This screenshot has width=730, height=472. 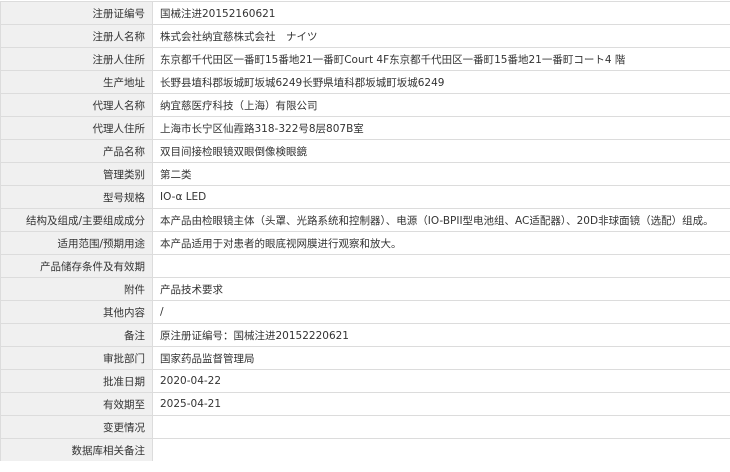 I want to click on value-storage-validity, so click(x=441, y=266).